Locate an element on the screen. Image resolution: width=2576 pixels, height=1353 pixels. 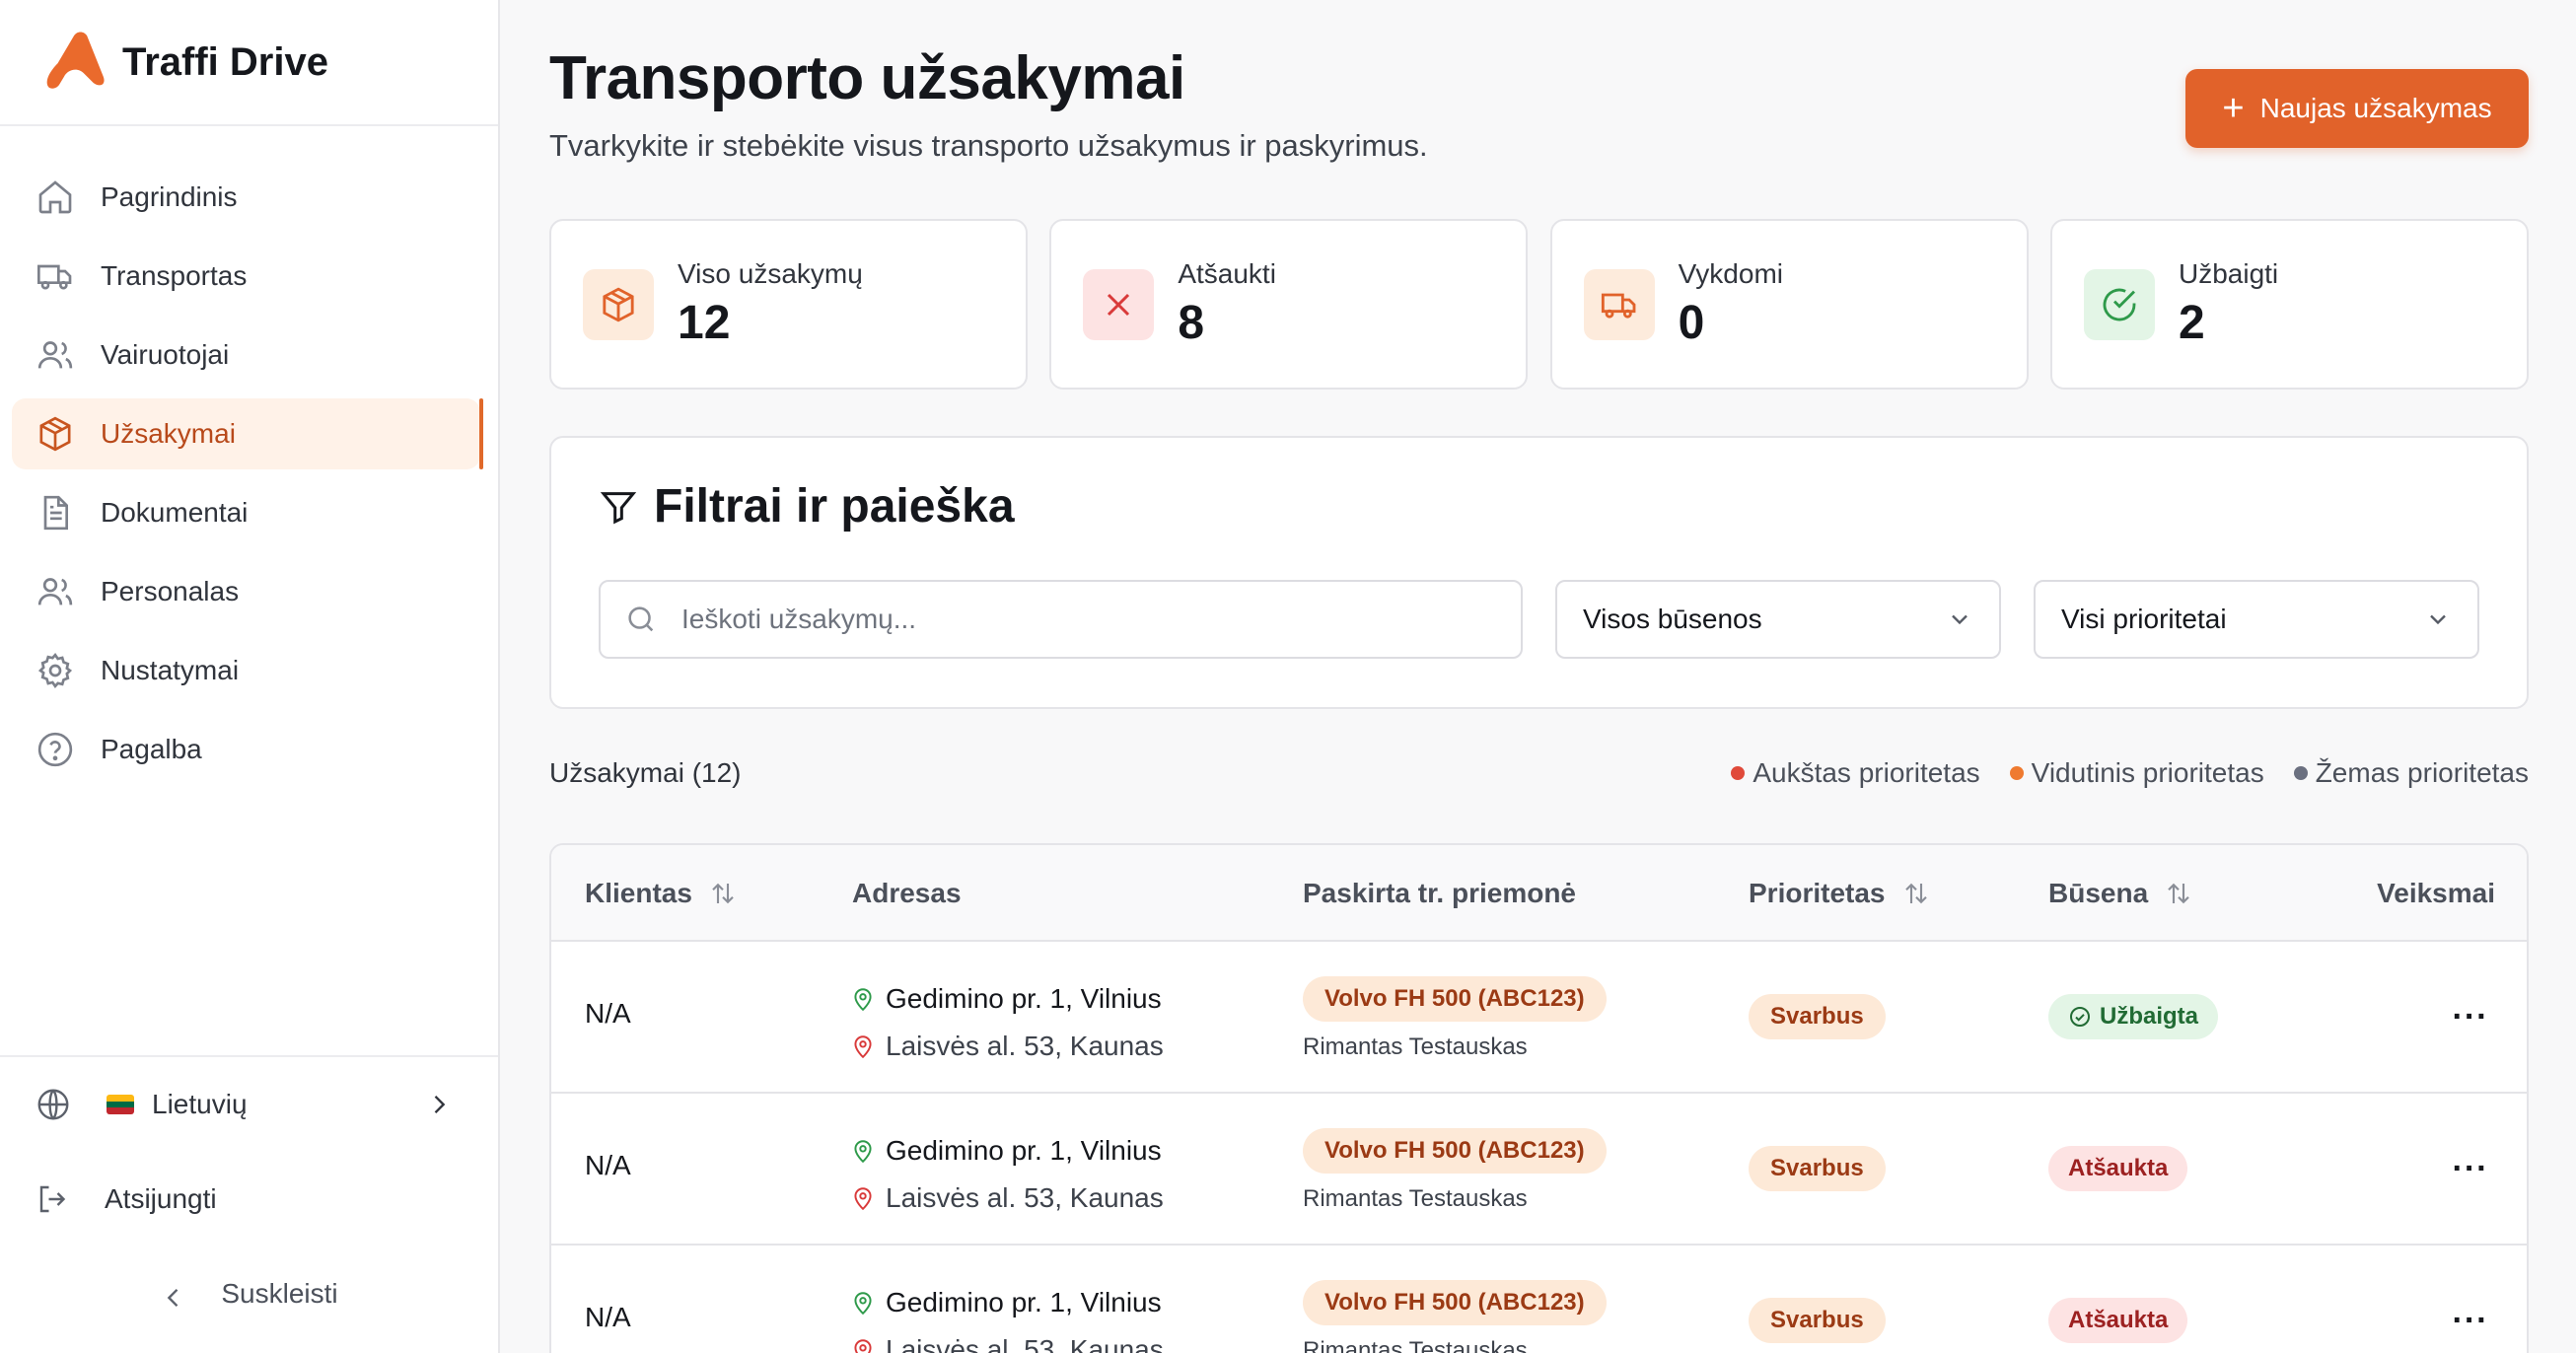
sidebar-item-vairuotojai: Vairuotojai is located at coordinates (246, 356).